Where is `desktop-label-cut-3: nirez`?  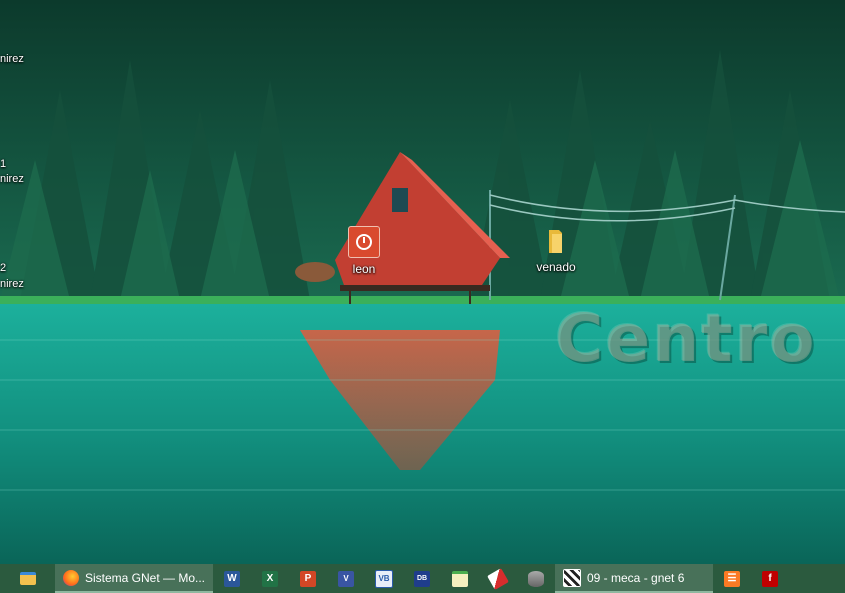 desktop-label-cut-3: nirez is located at coordinates (12, 179).